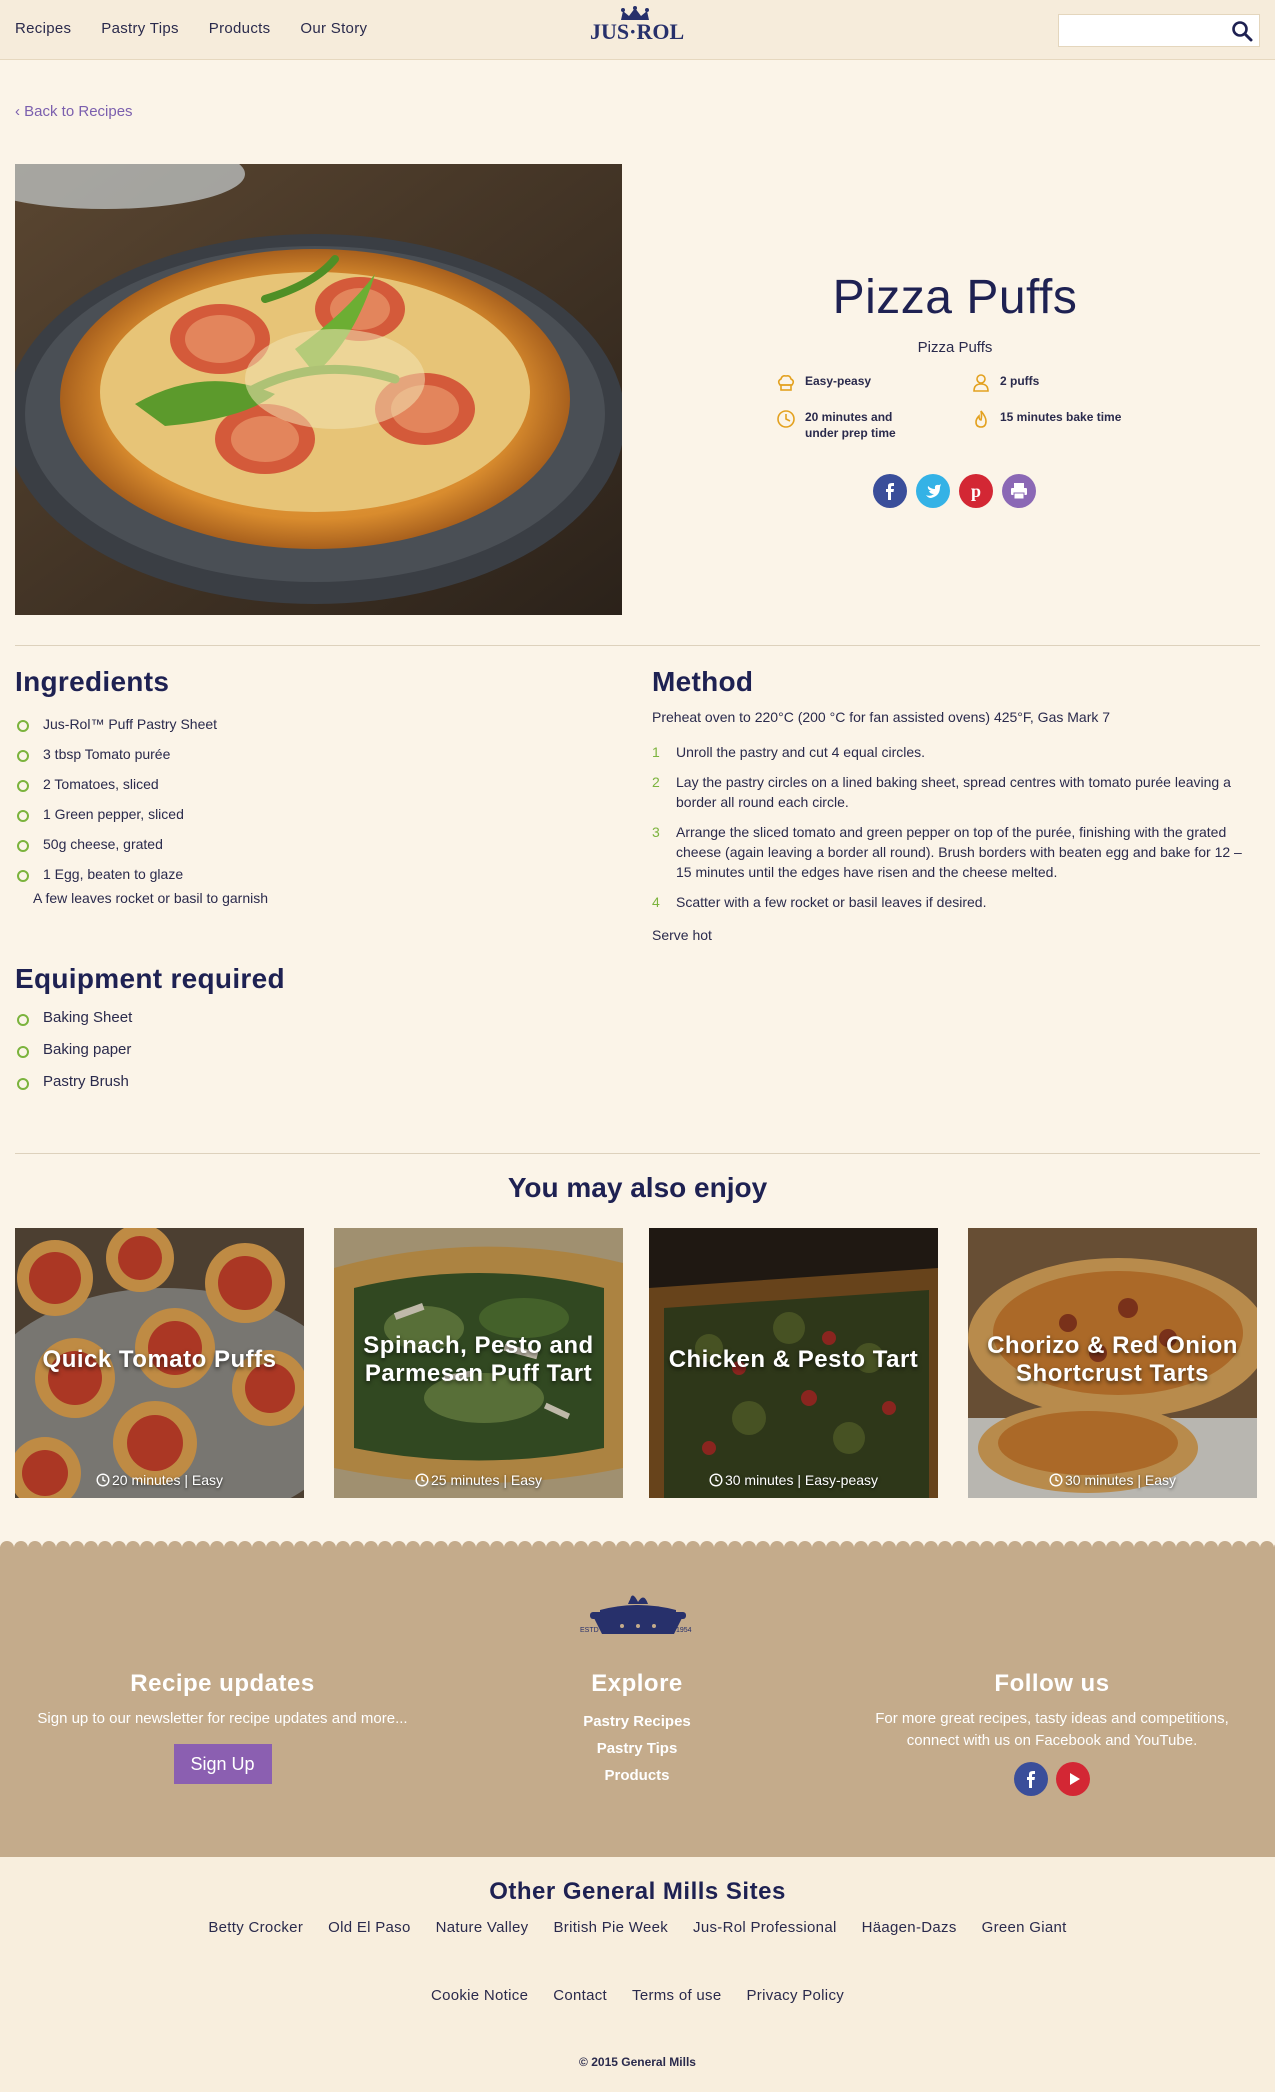  I want to click on ingredient-item: 1 Green pepper, sliced, so click(315, 814).